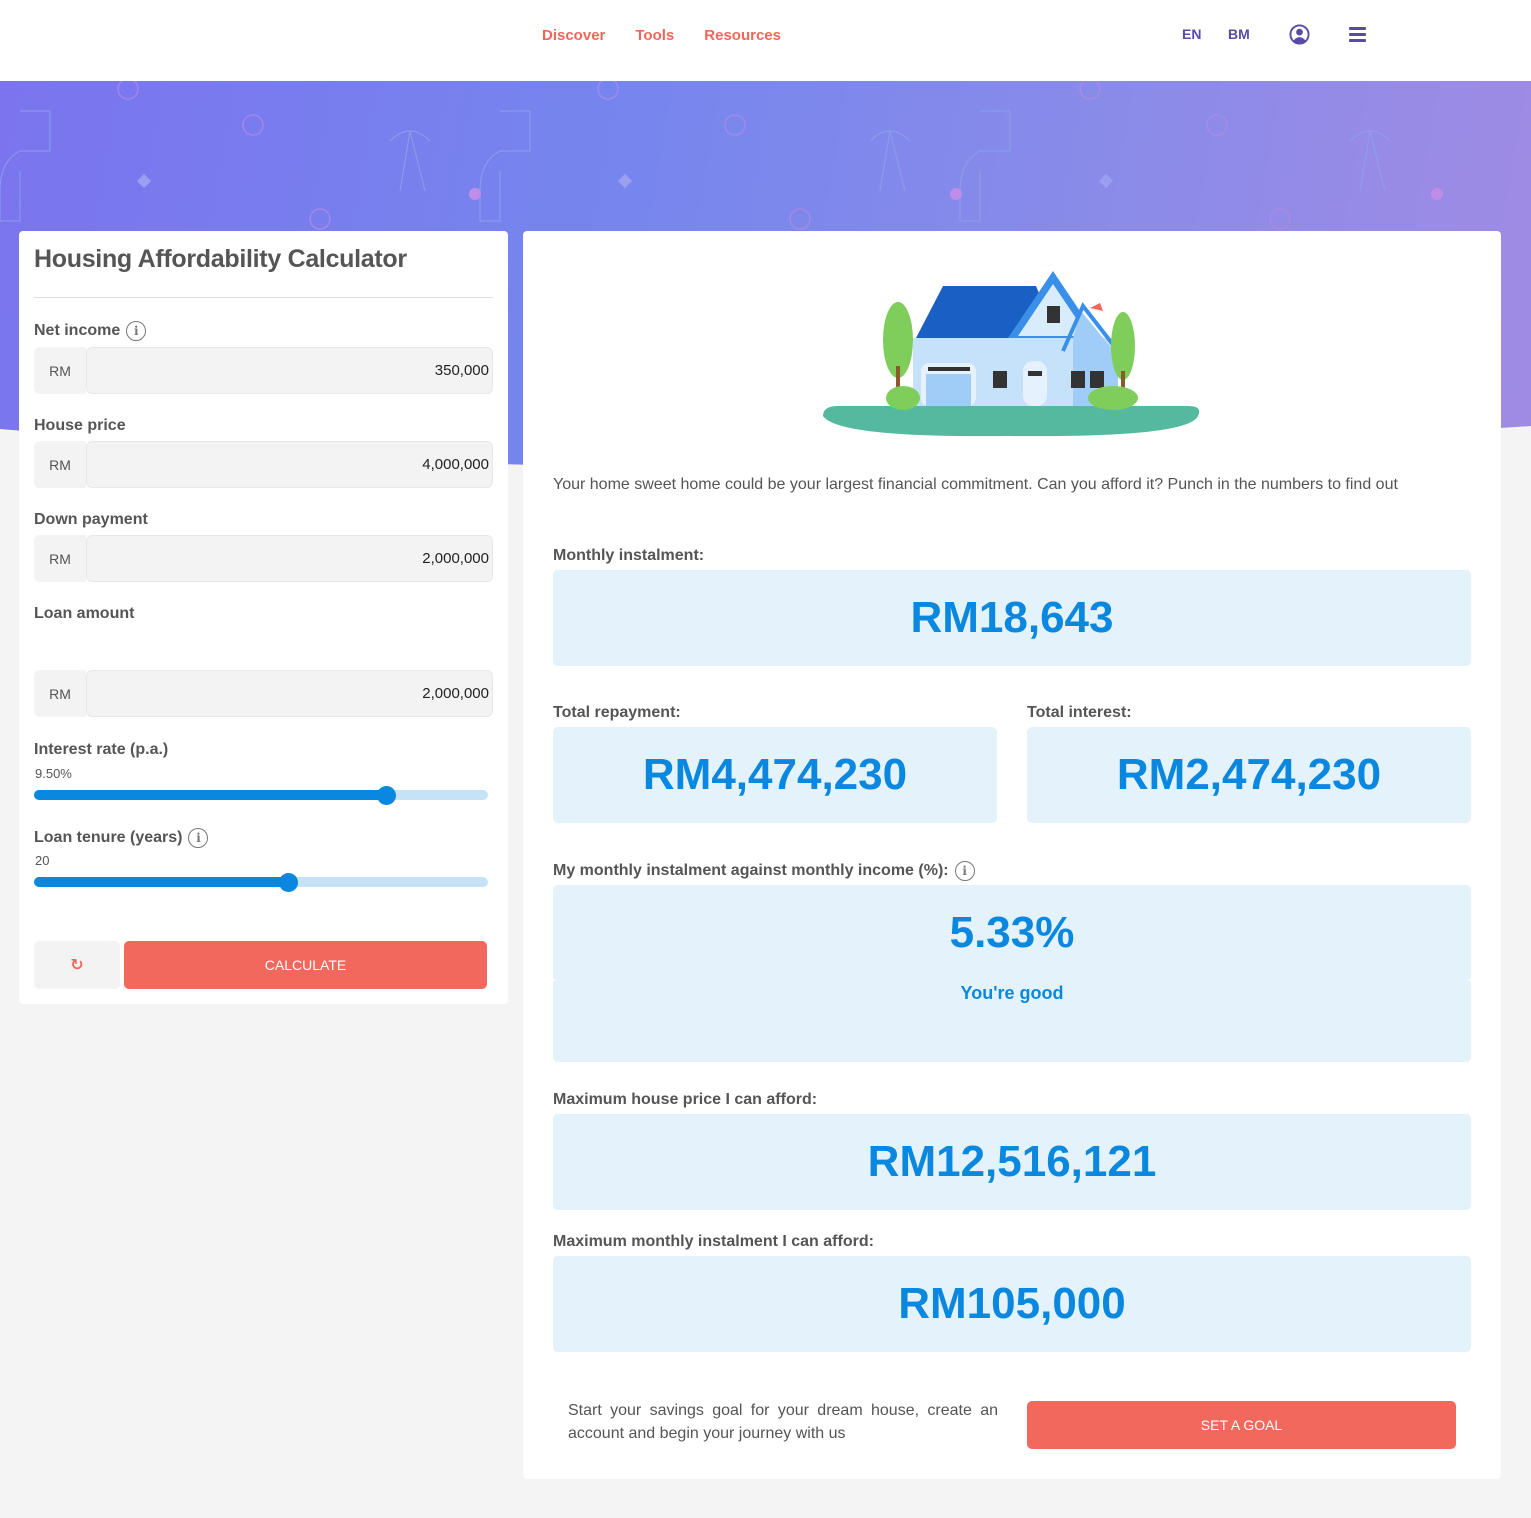 The height and width of the screenshot is (1518, 1531). Describe the element at coordinates (84, 613) in the screenshot. I see `loan-amount-label: Loan amount` at that location.